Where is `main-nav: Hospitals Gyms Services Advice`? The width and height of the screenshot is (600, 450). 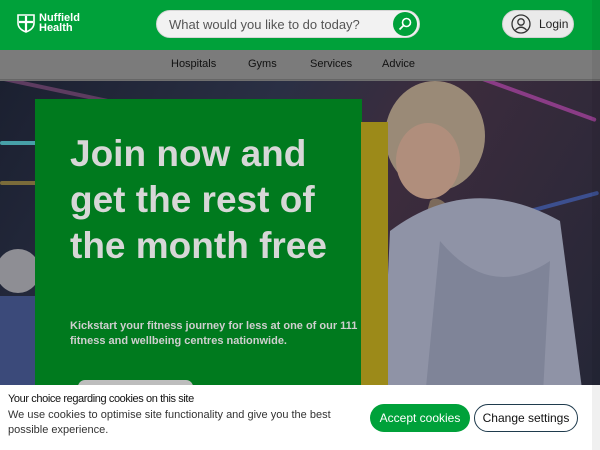
main-nav: Hospitals Gyms Services Advice is located at coordinates (300, 65).